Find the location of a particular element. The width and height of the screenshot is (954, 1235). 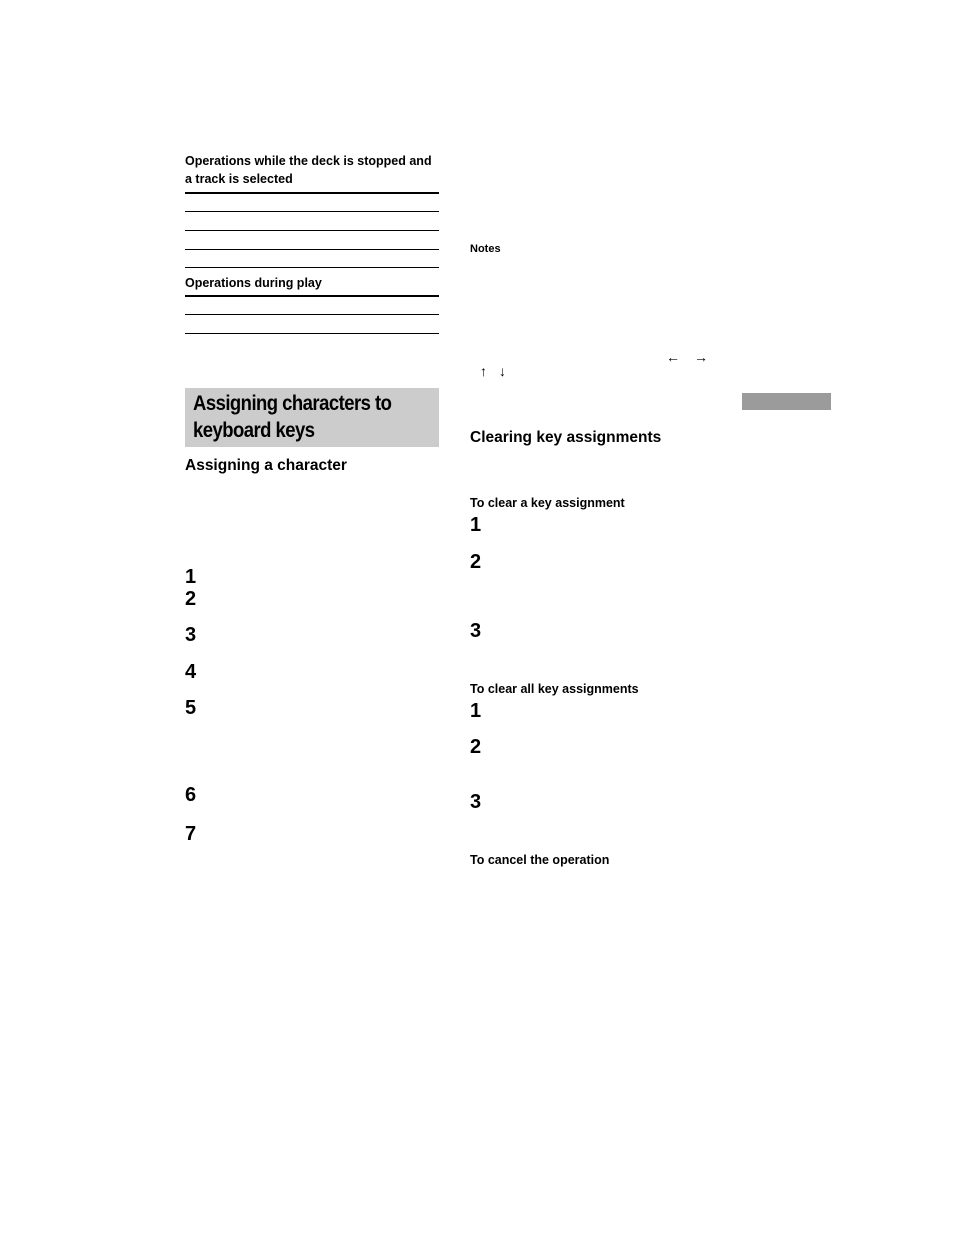

step-number: 6 is located at coordinates (191, 795).